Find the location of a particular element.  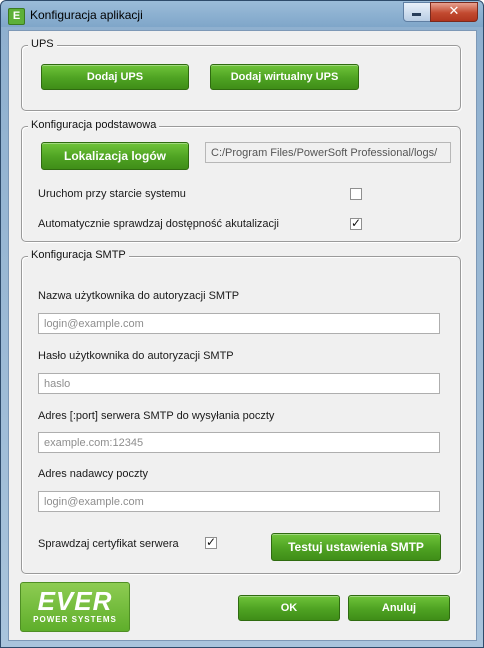

close-button: ✕ is located at coordinates (454, 12).